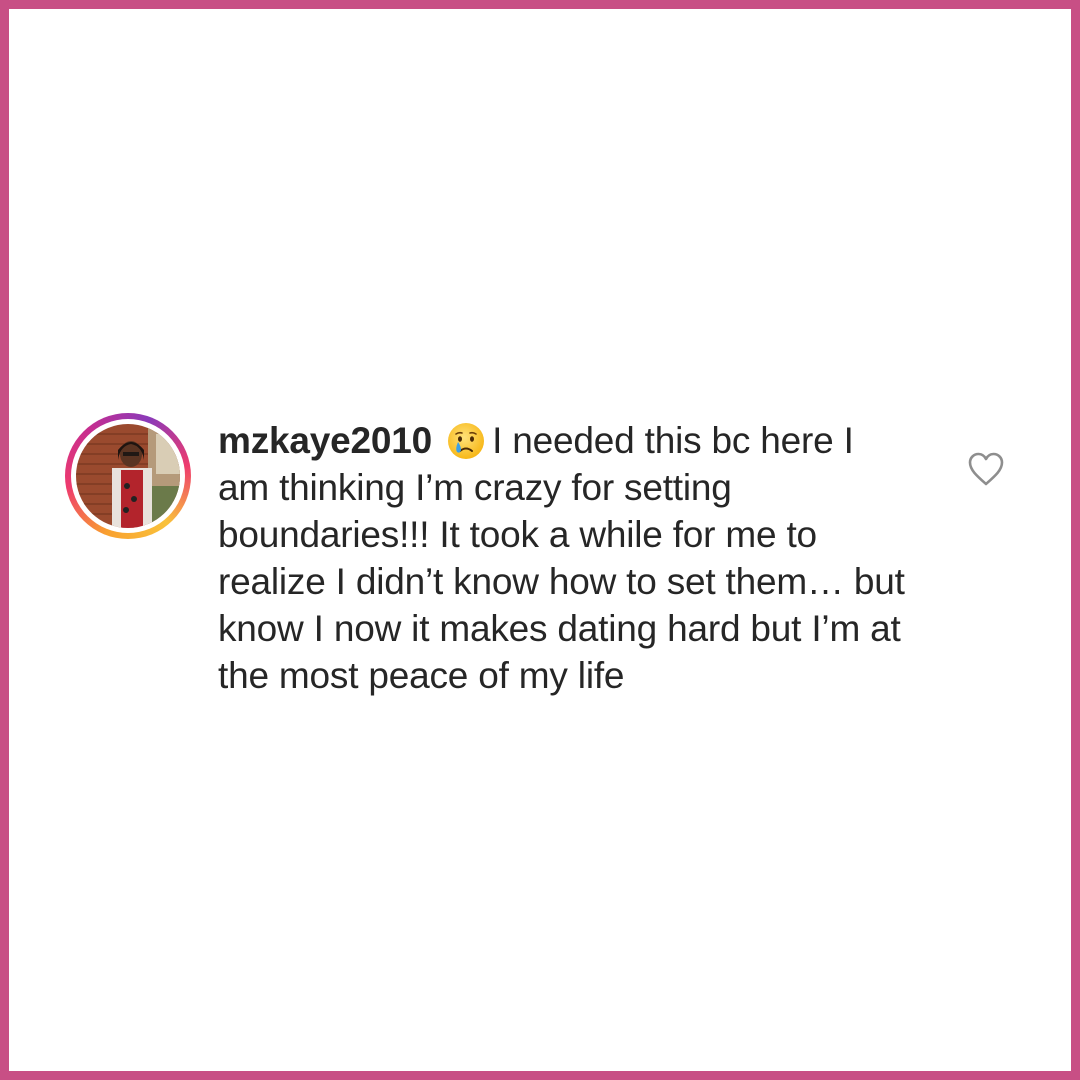 The height and width of the screenshot is (1080, 1080). I want to click on heart-outline-icon, so click(986, 469).